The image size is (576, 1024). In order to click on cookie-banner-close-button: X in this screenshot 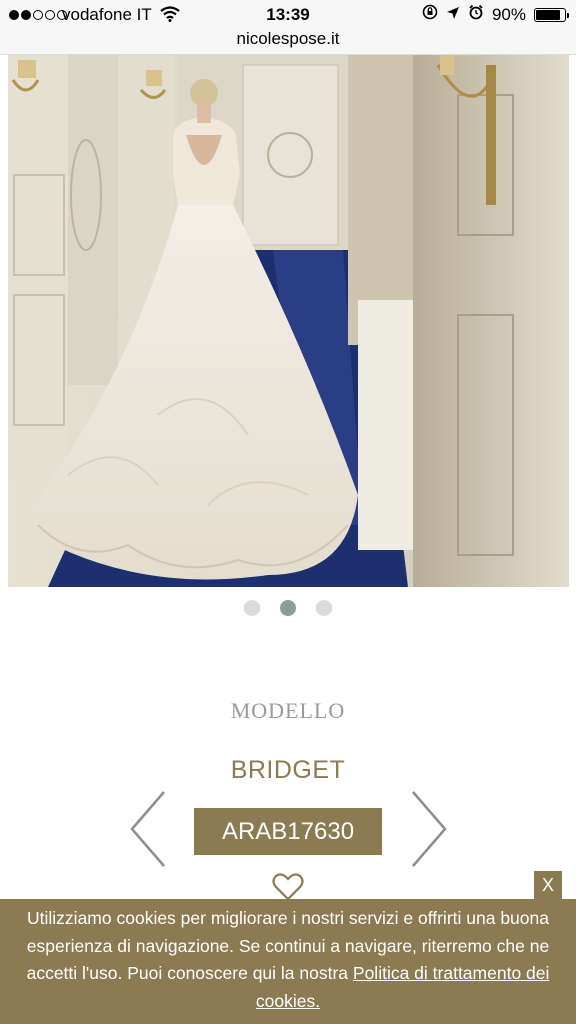, I will do `click(548, 885)`.